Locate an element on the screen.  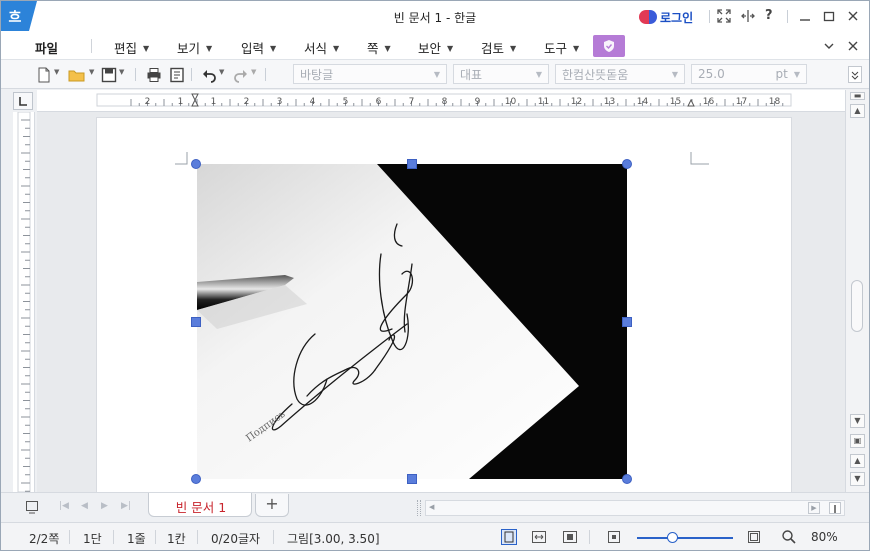
scroll-up-icon: ▲ is located at coordinates (857, 111).